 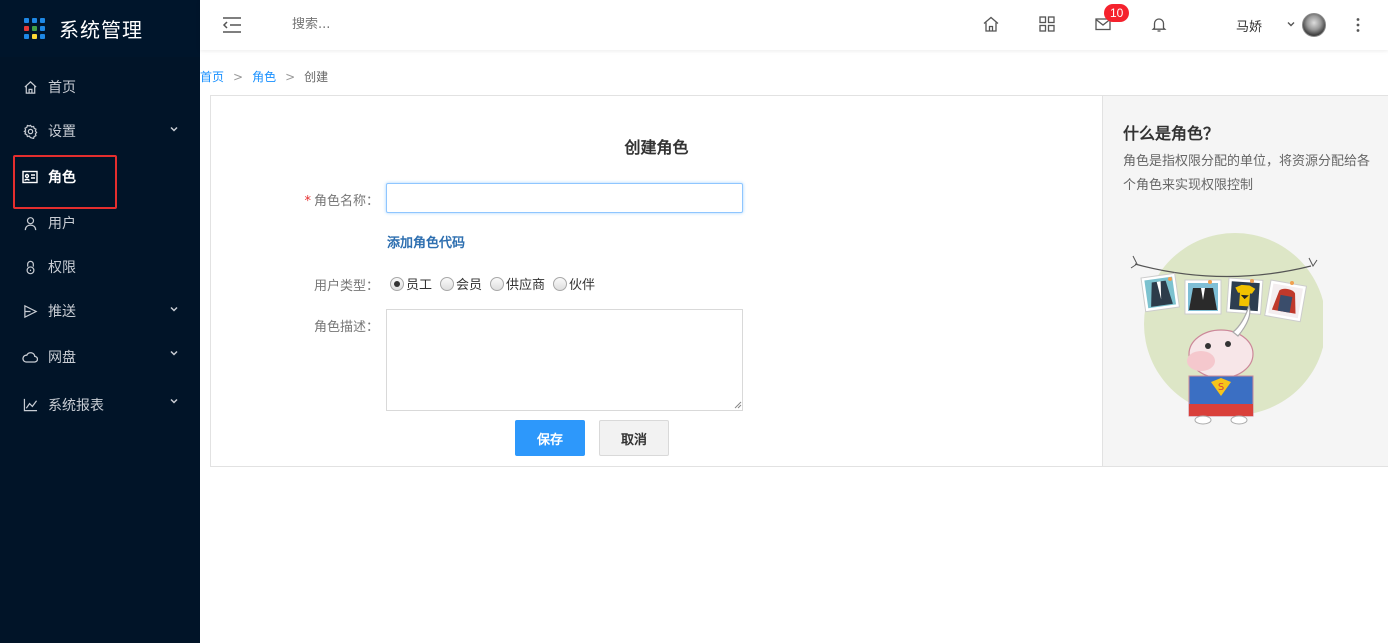 What do you see at coordinates (30, 177) in the screenshot?
I see `id-card-icon` at bounding box center [30, 177].